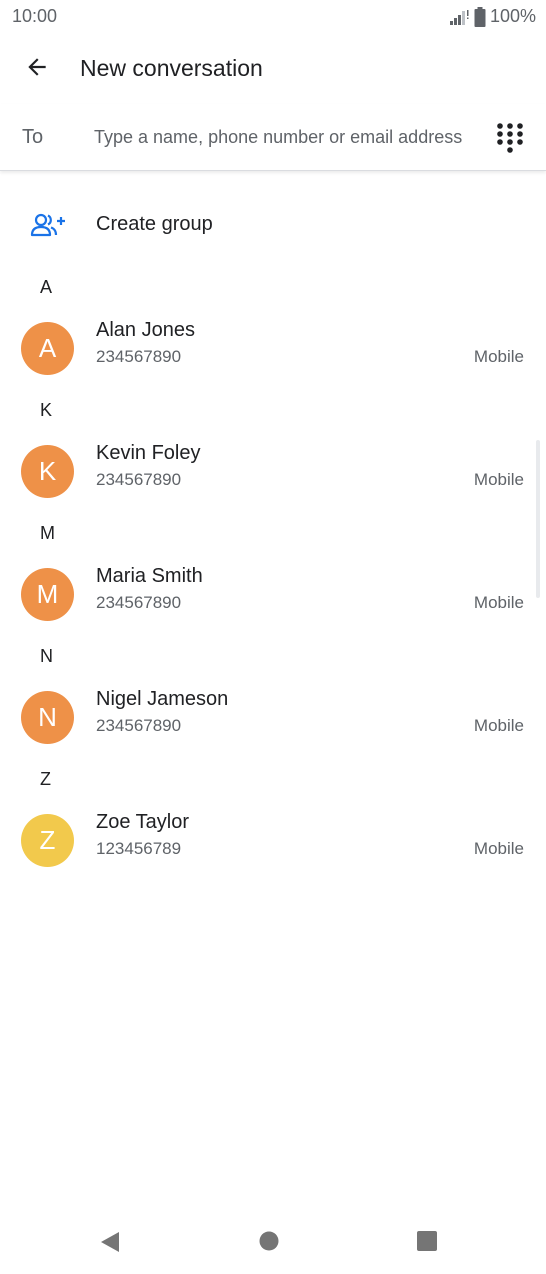  I want to click on avatar-initial: M, so click(47, 594).